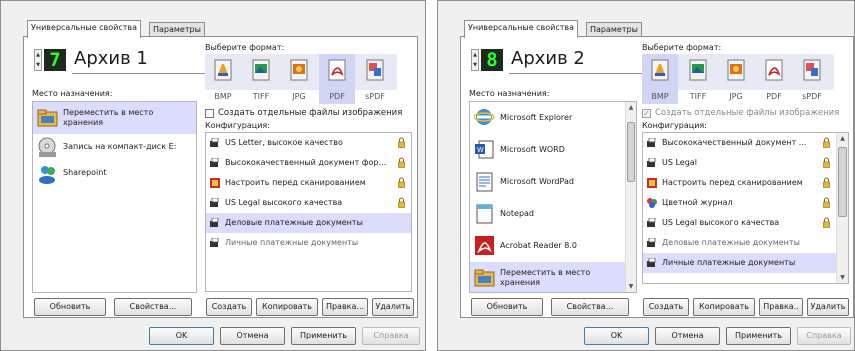  I want to click on format-label-text: sPDF, so click(375, 96).